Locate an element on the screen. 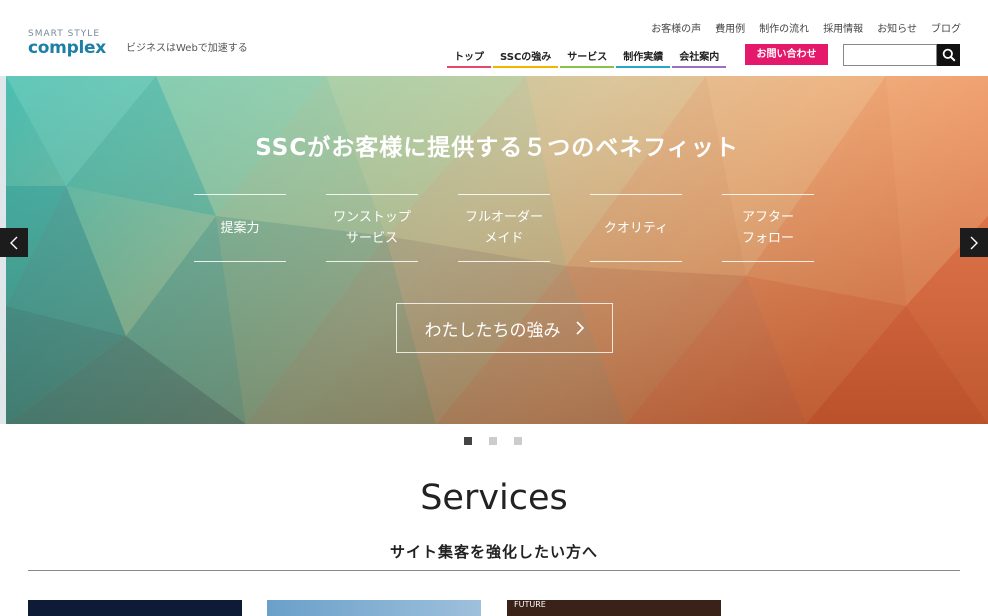 The height and width of the screenshot is (616, 988). nav-services: サービス is located at coordinates (587, 58).